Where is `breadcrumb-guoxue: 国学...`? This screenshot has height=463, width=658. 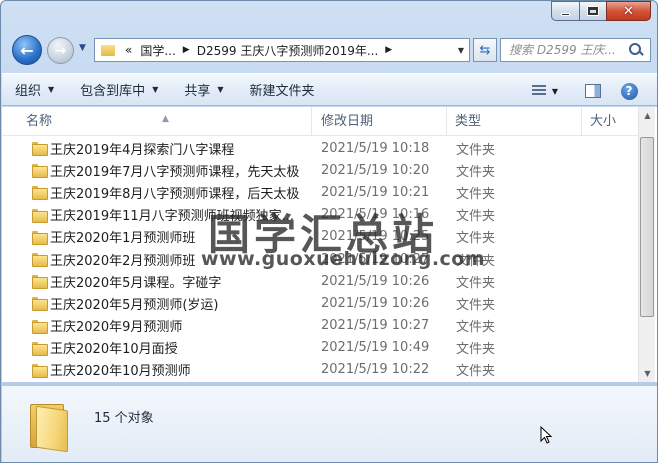 breadcrumb-guoxue: 国学... is located at coordinates (157, 50).